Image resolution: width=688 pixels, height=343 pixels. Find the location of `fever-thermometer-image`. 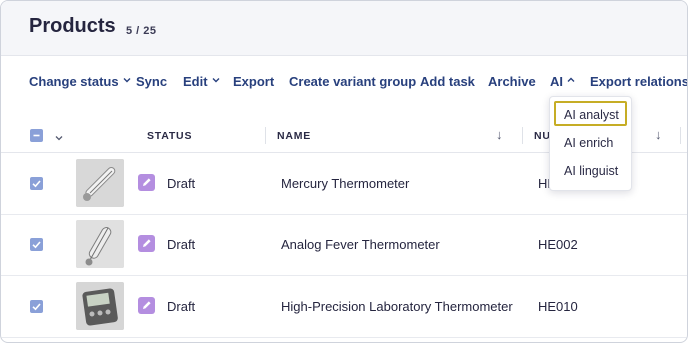

fever-thermometer-image is located at coordinates (100, 244).